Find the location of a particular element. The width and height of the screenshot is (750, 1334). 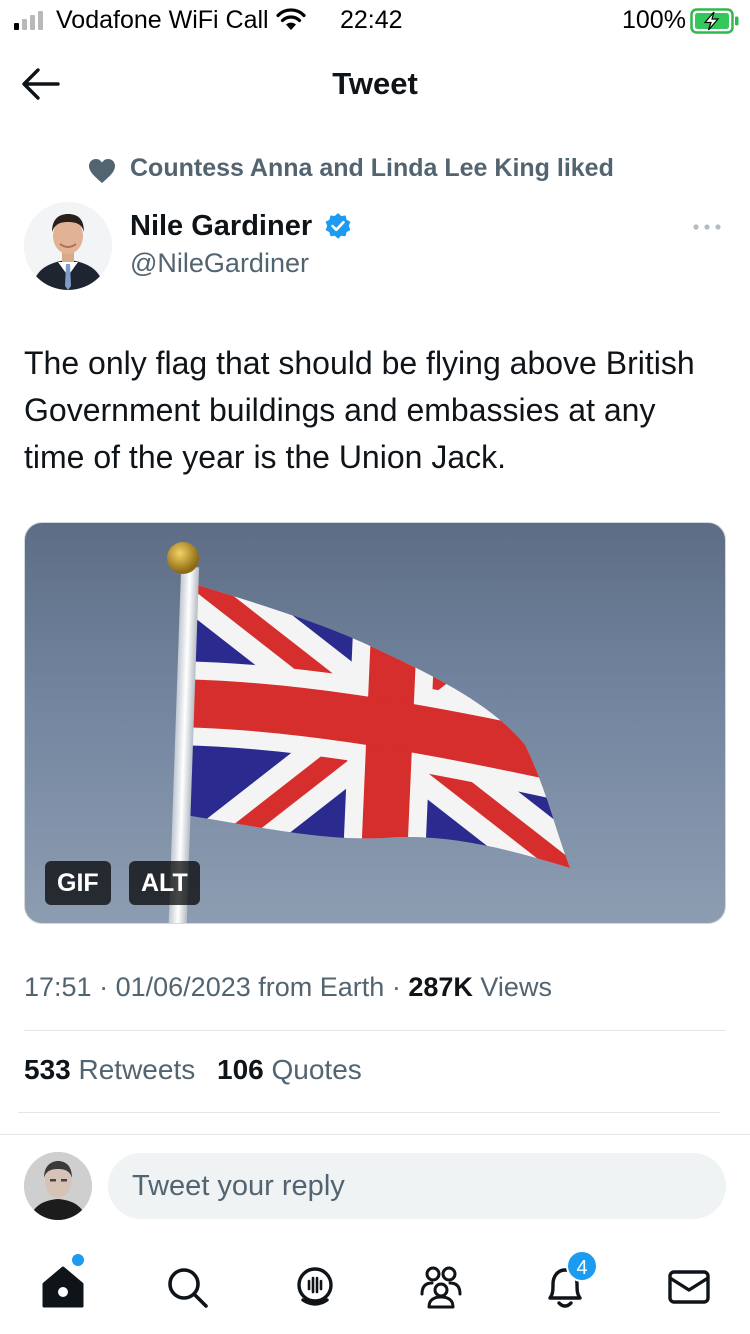

author-avatar is located at coordinates (68, 246).